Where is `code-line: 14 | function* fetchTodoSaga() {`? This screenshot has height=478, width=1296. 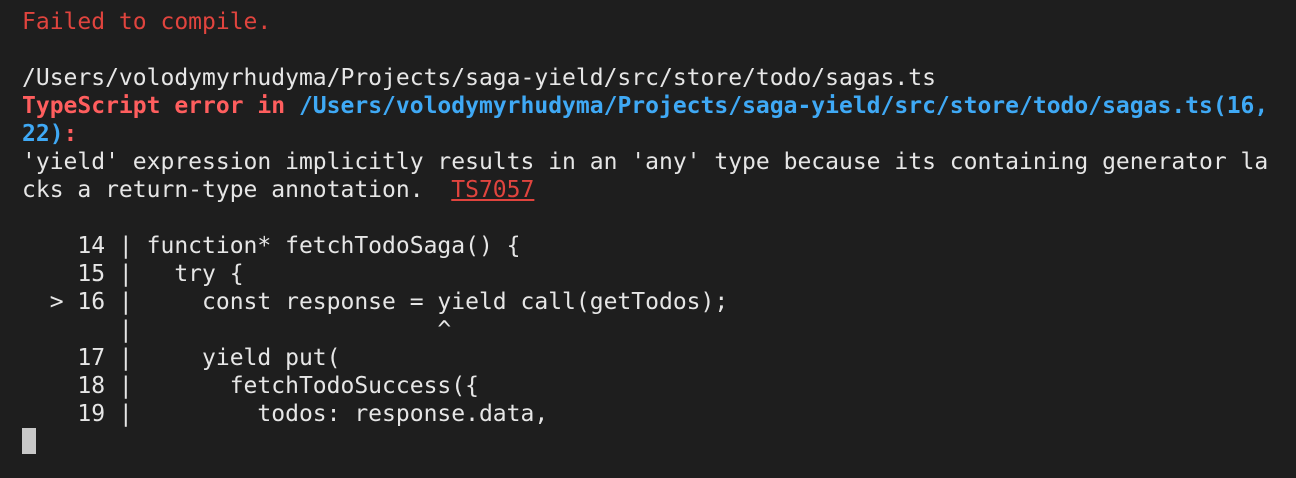
code-line: 14 | function* fetchTodoSaga() { is located at coordinates (659, 246).